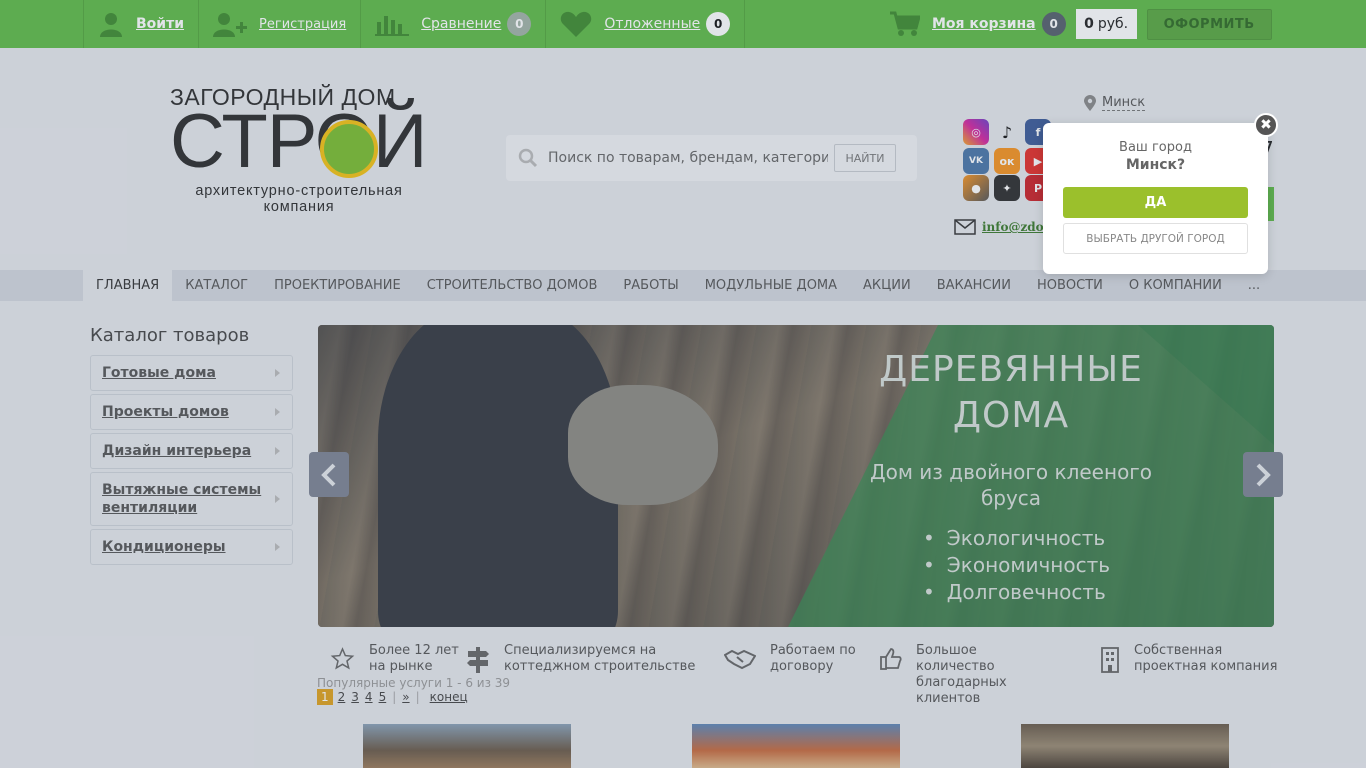 This screenshot has width=1366, height=768. Describe the element at coordinates (887, 285) in the screenshot. I see `nav-item: АКЦИИ` at that location.